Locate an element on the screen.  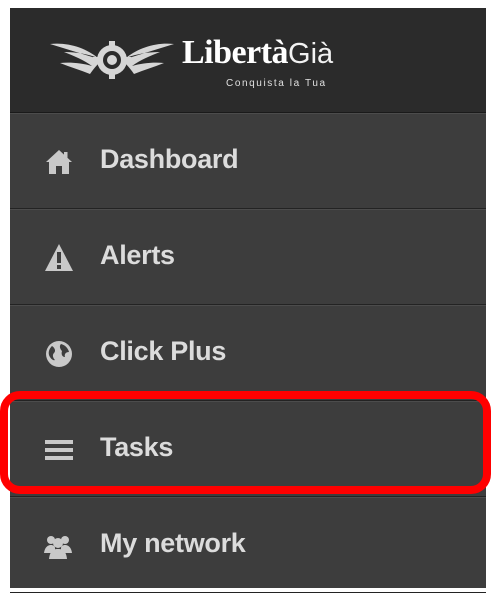
sidebar-item-label: Tasks is located at coordinates (137, 447).